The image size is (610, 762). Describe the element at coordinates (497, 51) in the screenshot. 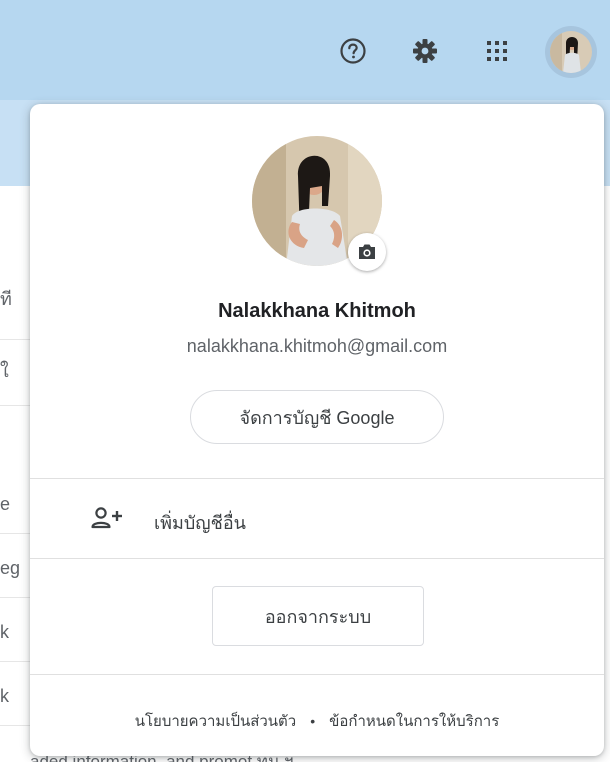

I see `apps-grid-icon` at that location.